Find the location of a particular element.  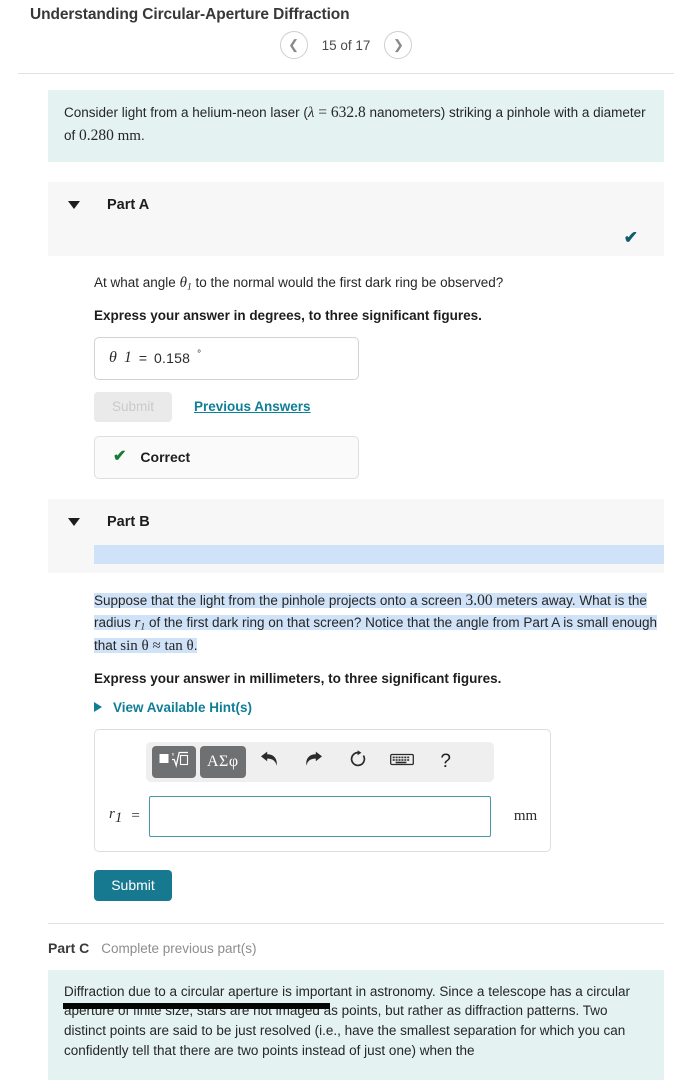

pagination: ❮ 15 of 17 ❯ is located at coordinates (346, 45).